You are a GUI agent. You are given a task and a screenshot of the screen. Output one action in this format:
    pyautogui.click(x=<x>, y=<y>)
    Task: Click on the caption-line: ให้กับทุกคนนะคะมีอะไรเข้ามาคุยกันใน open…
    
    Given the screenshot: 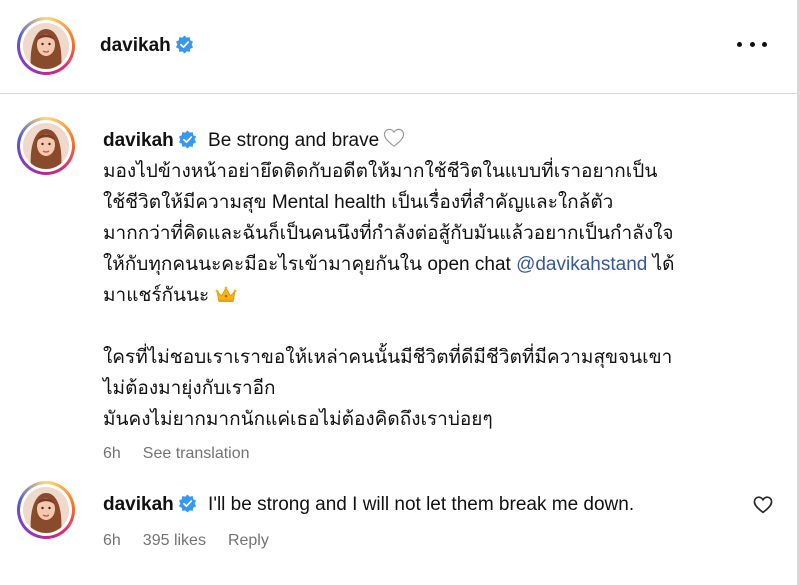 What is the action you would take?
    pyautogui.click(x=389, y=264)
    